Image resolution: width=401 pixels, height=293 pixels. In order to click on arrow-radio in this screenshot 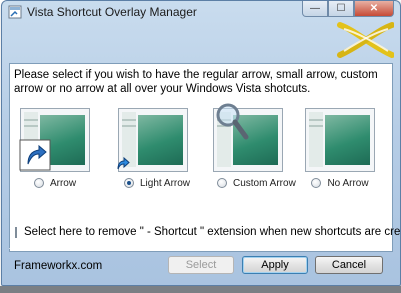, I will do `click(38, 183)`.